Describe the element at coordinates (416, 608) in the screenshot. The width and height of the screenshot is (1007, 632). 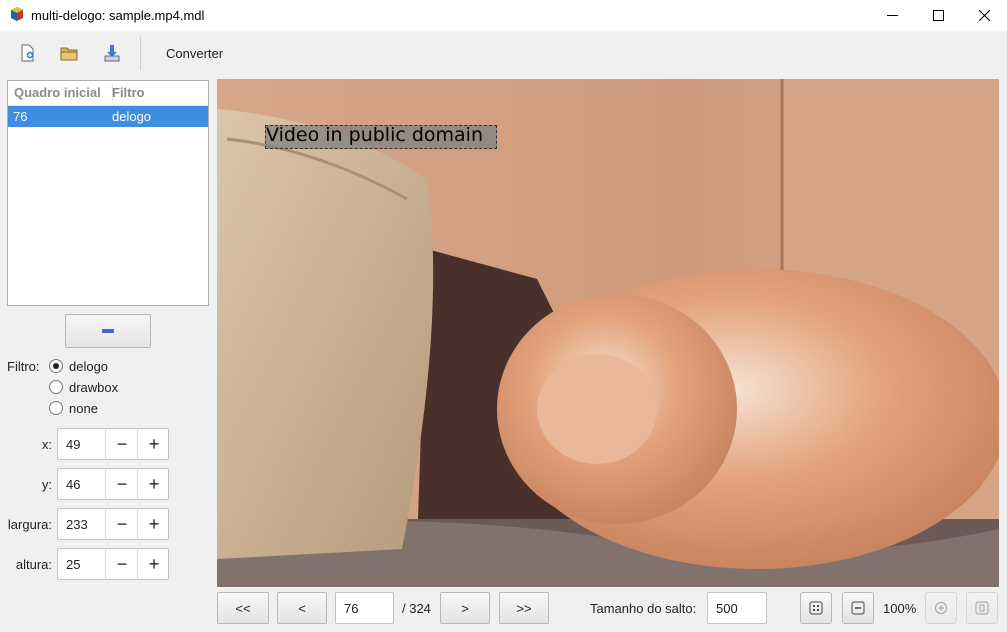
I see `total-frames-label: / 324` at that location.